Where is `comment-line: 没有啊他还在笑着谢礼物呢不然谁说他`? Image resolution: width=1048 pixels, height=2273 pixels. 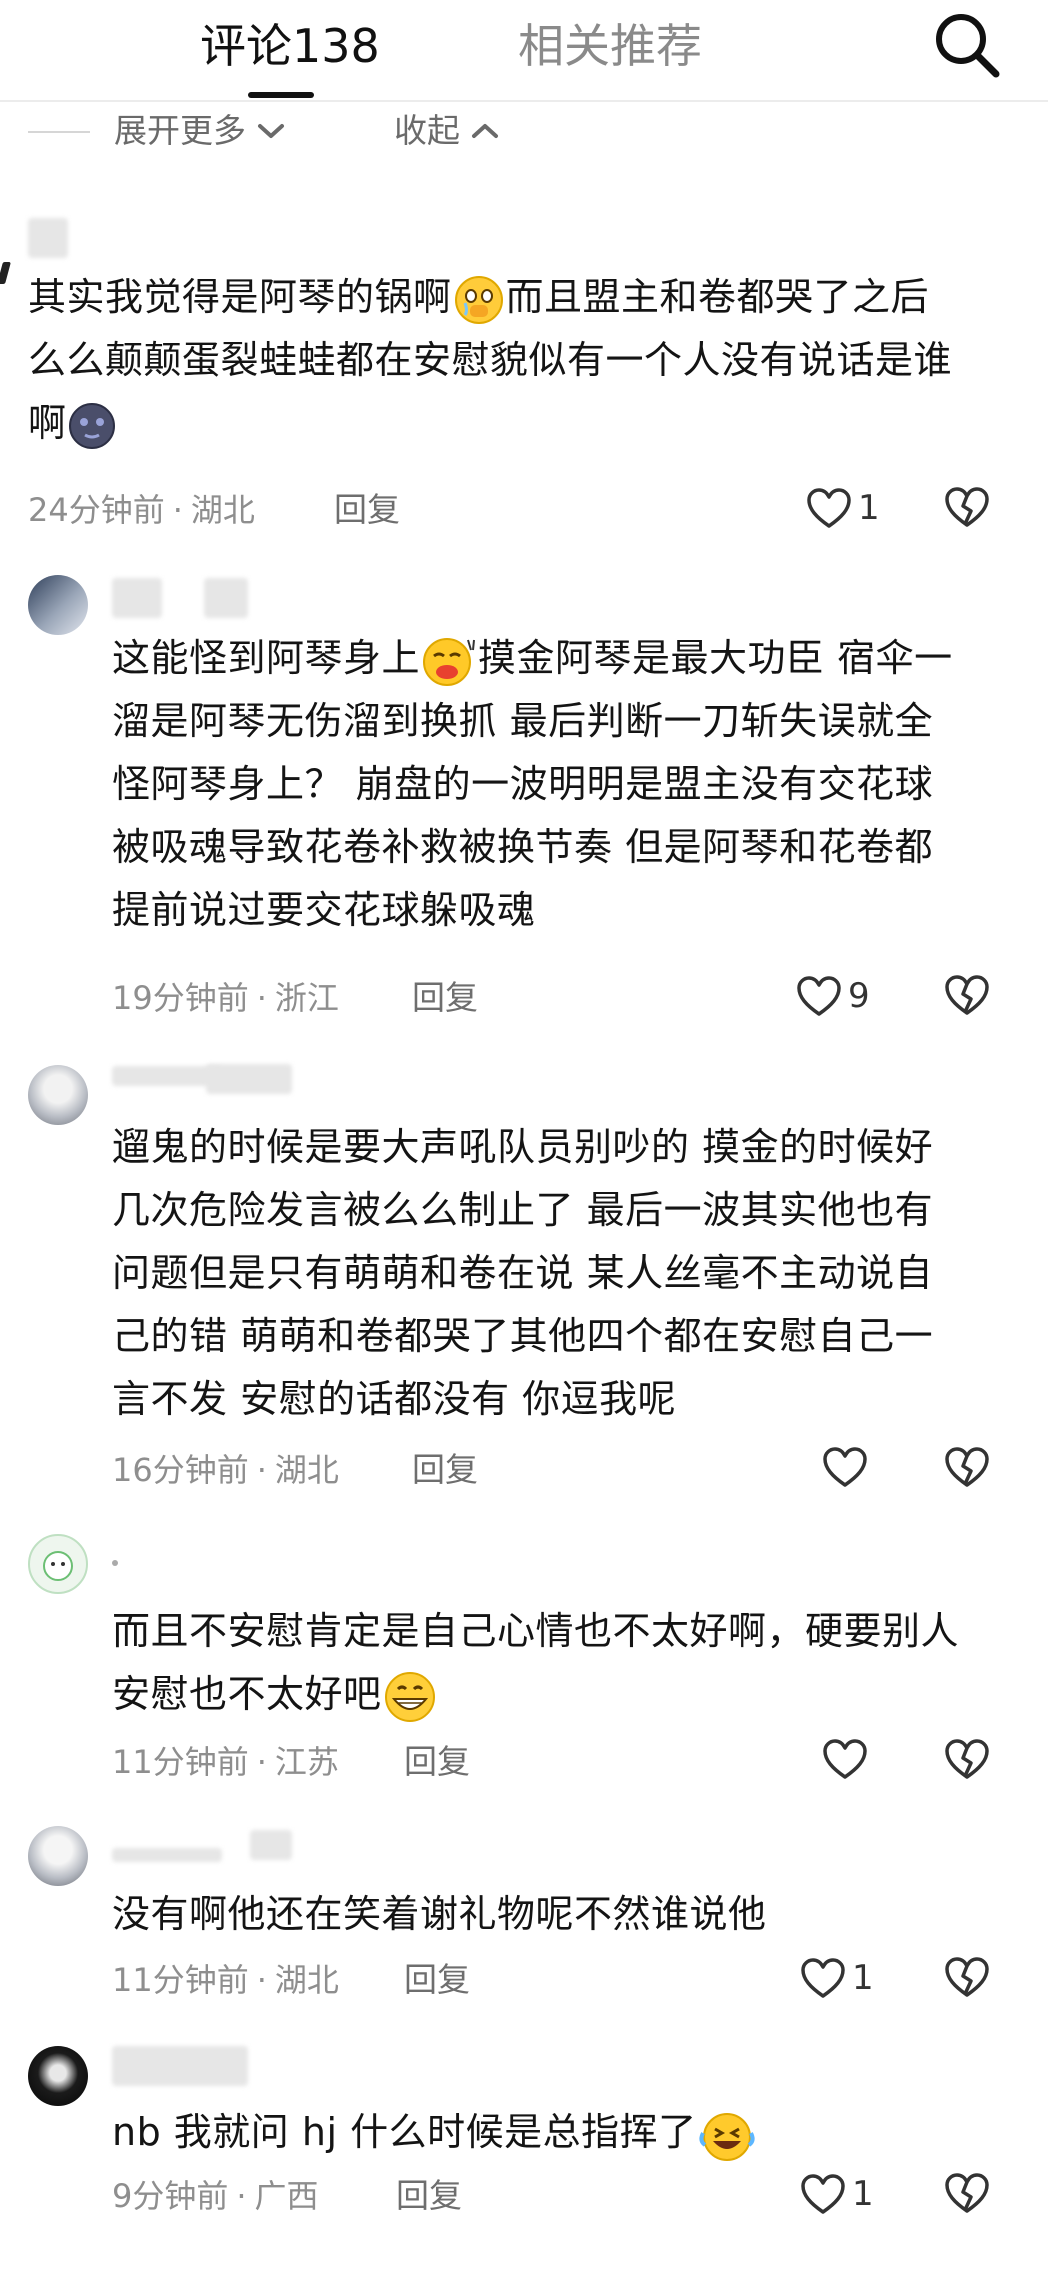
comment-line: 没有啊他还在笑着谢礼物呢不然谁说他 is located at coordinates (439, 1914).